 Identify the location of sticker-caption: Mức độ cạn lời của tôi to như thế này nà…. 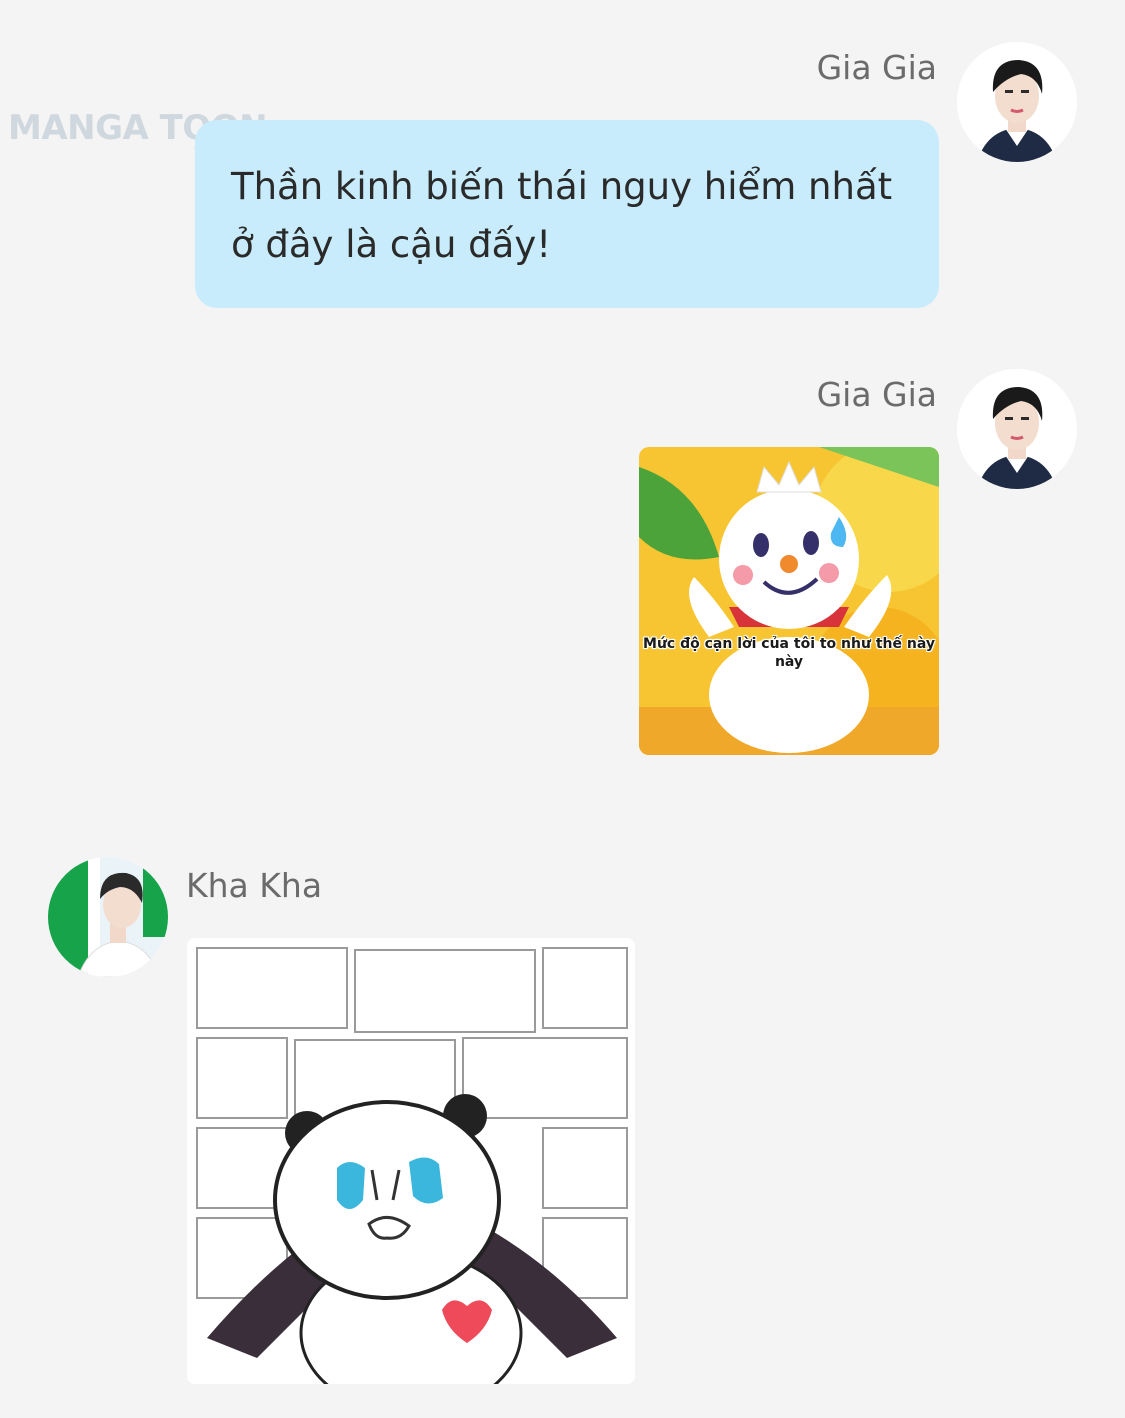
(789, 653).